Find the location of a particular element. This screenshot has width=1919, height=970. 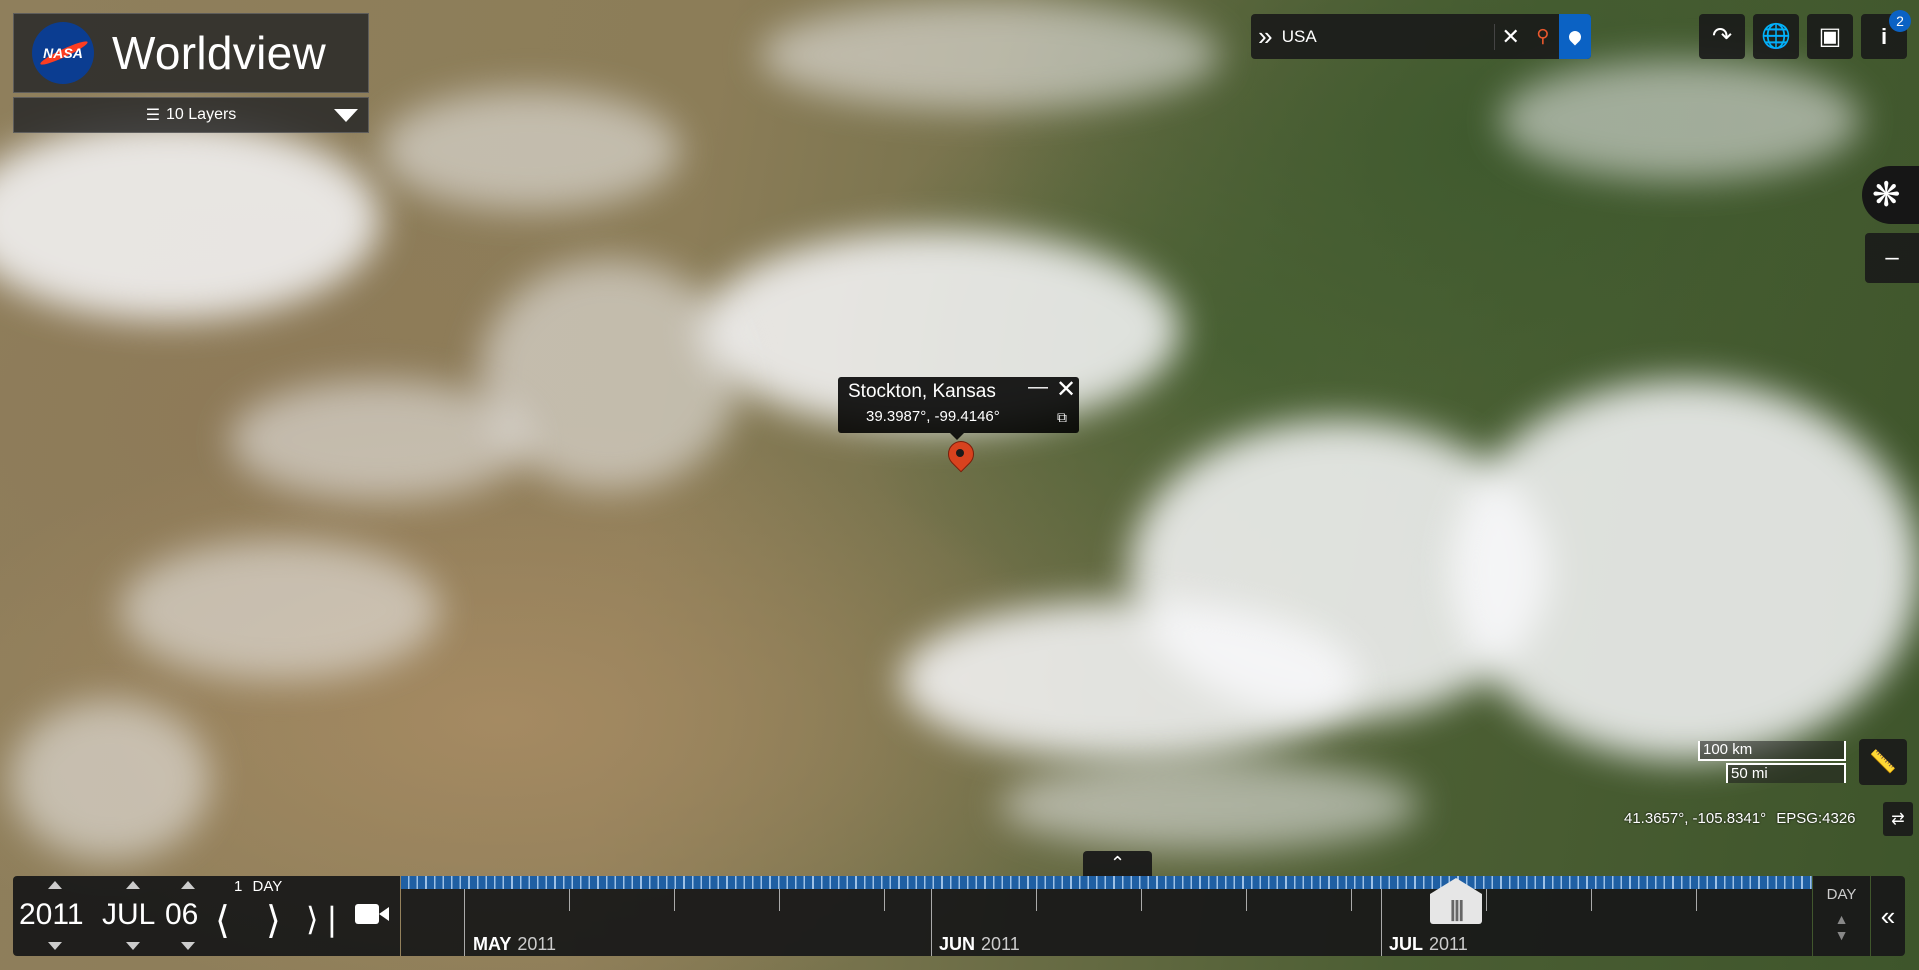

coordinate-format-button: ⇄ is located at coordinates (1898, 819).